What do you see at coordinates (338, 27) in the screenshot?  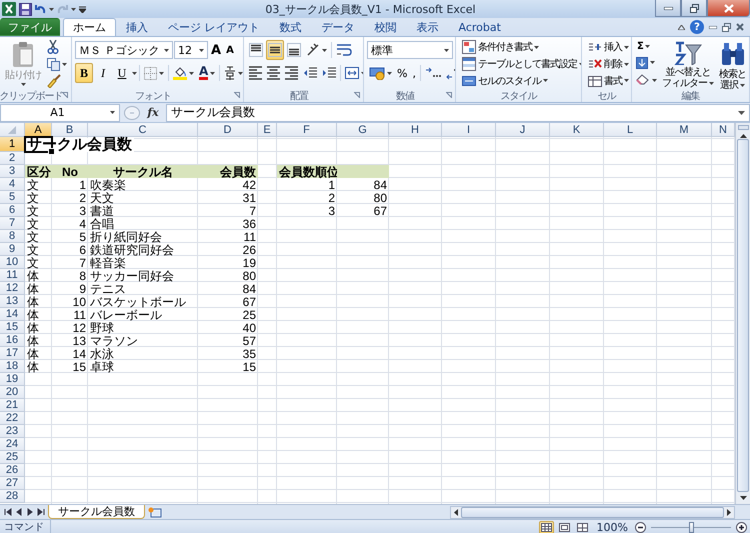 I see `ribbon-tab: データ` at bounding box center [338, 27].